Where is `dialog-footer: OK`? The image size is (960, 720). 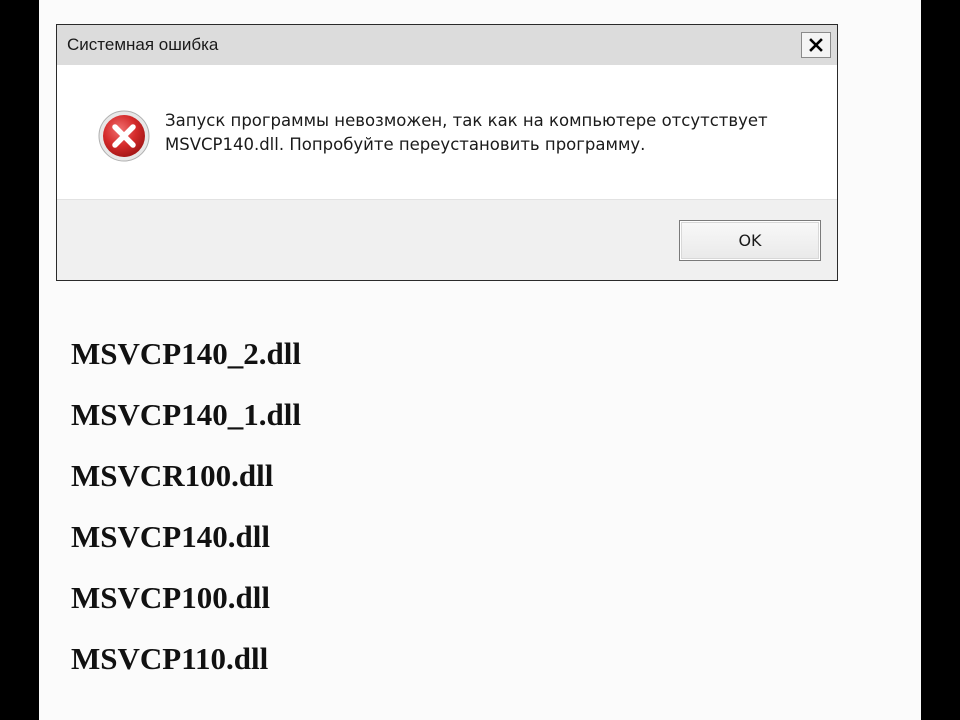 dialog-footer: OK is located at coordinates (447, 239).